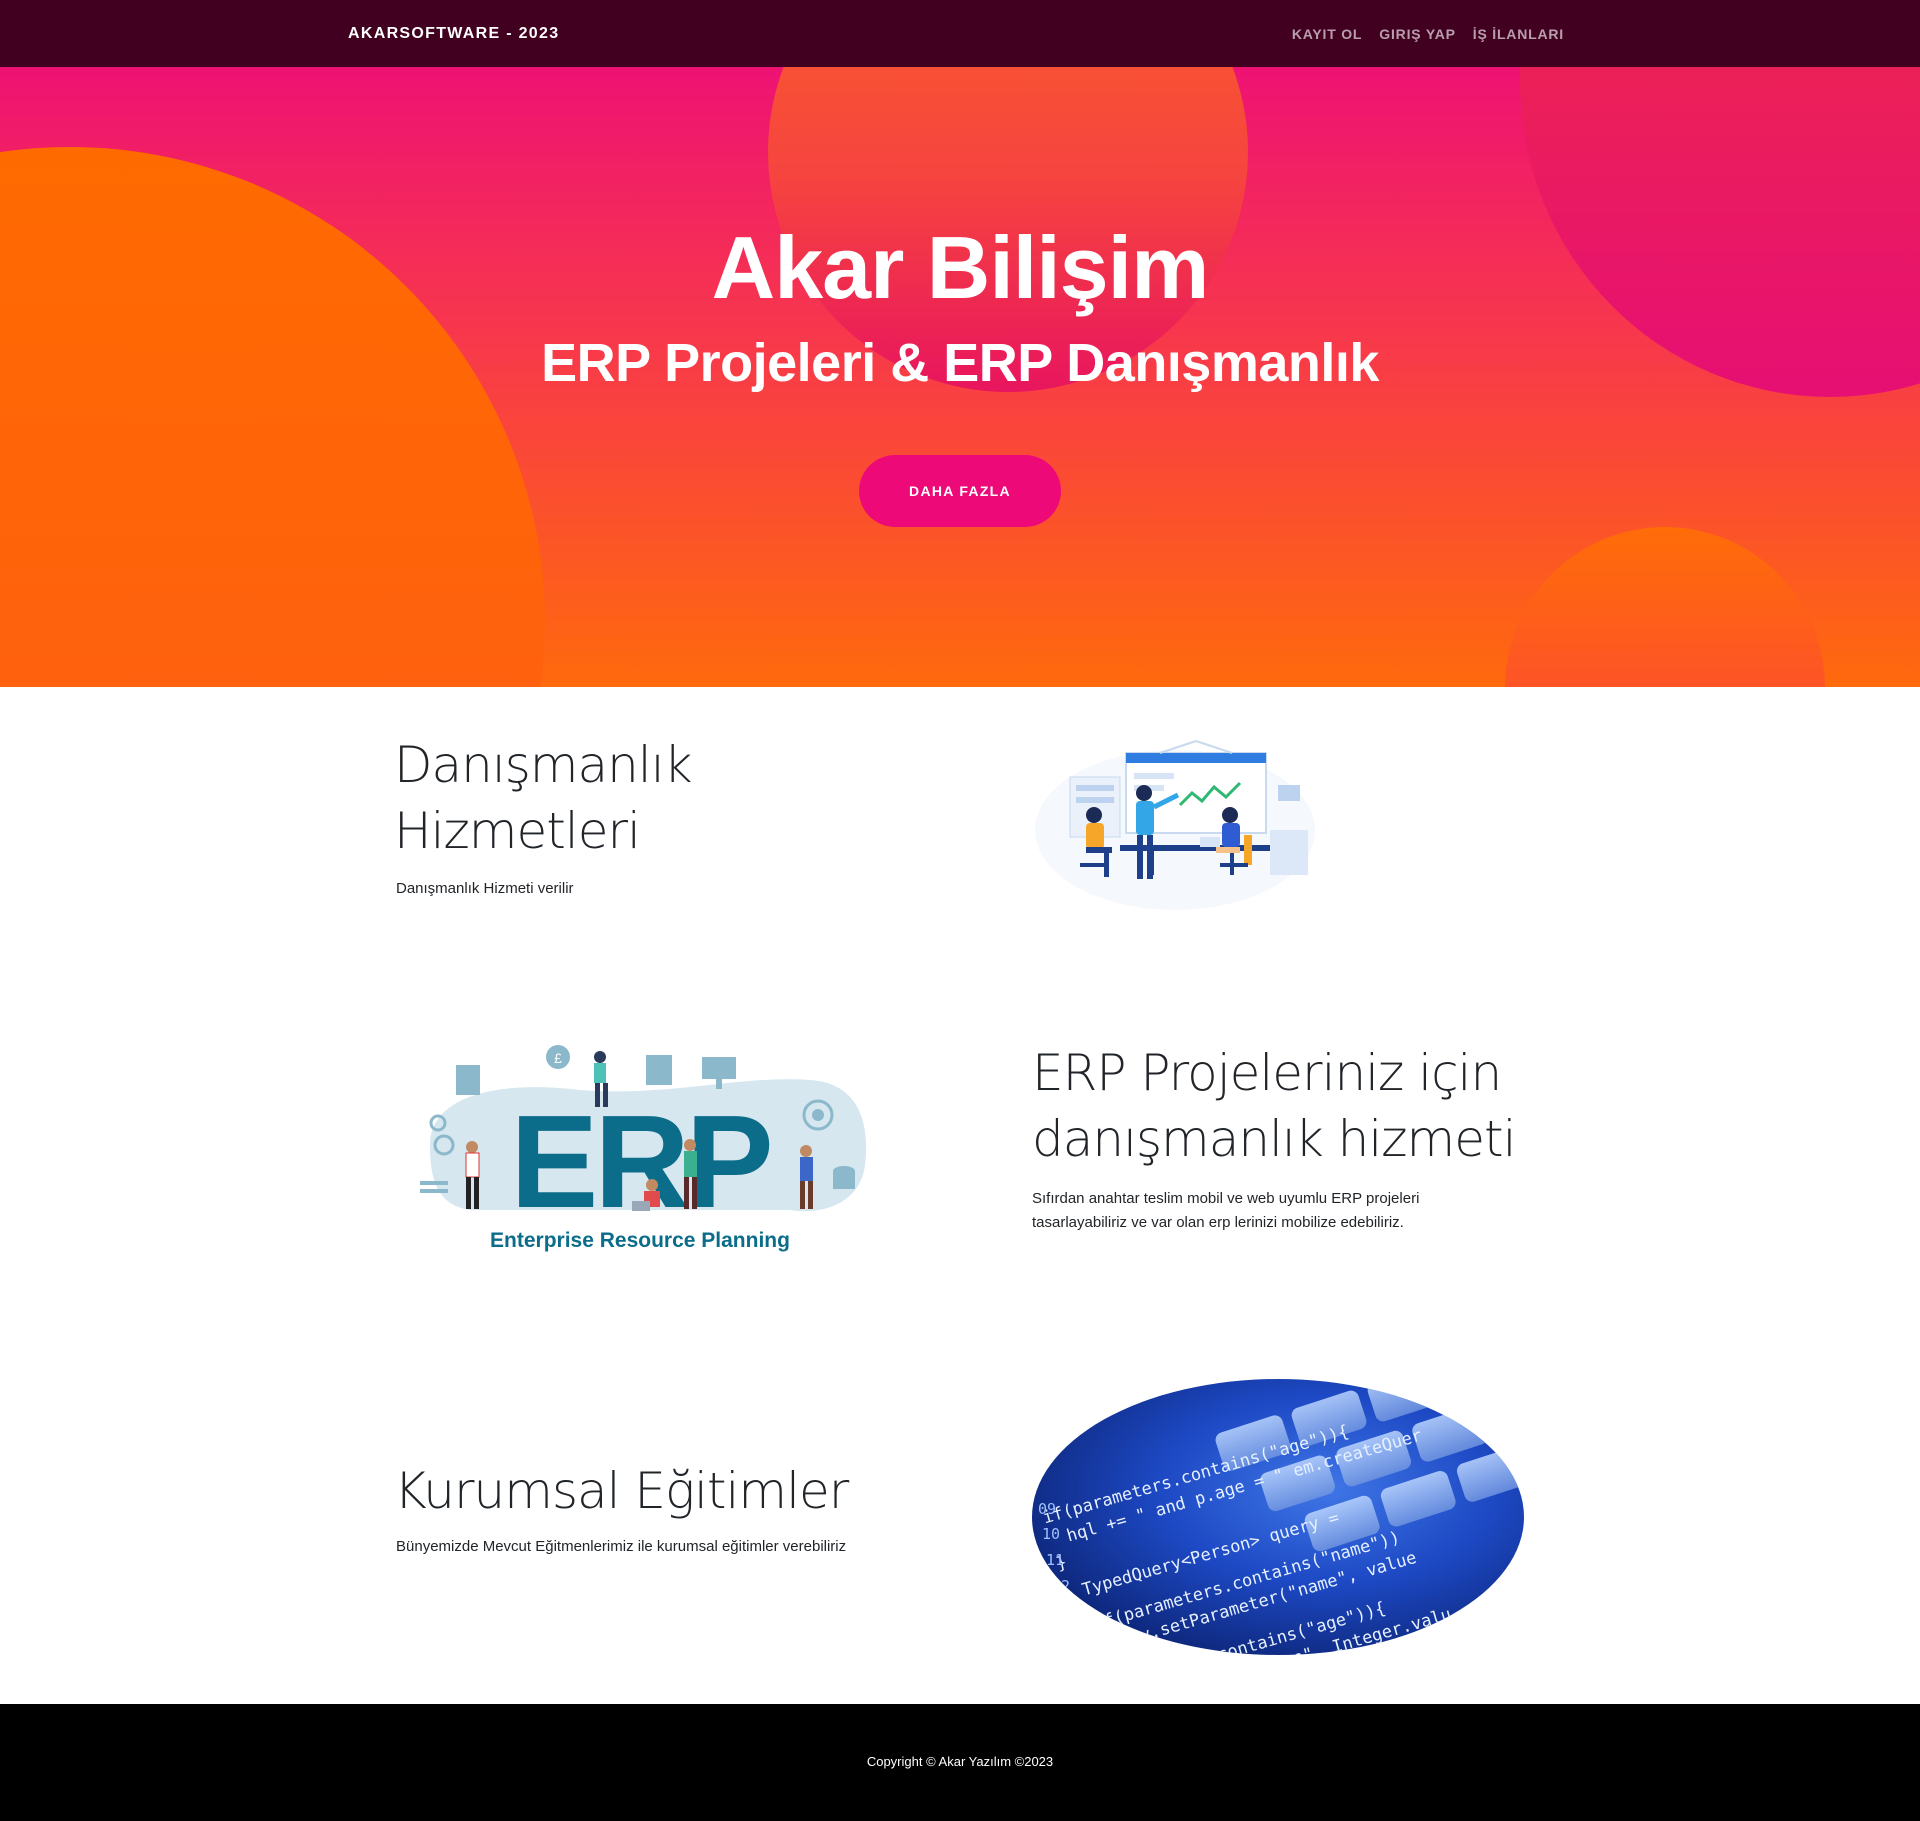 Image resolution: width=1920 pixels, height=1821 pixels. What do you see at coordinates (960, 363) in the screenshot?
I see `hero-subtitle: ERP Projeleri & ERP Danışmanlık` at bounding box center [960, 363].